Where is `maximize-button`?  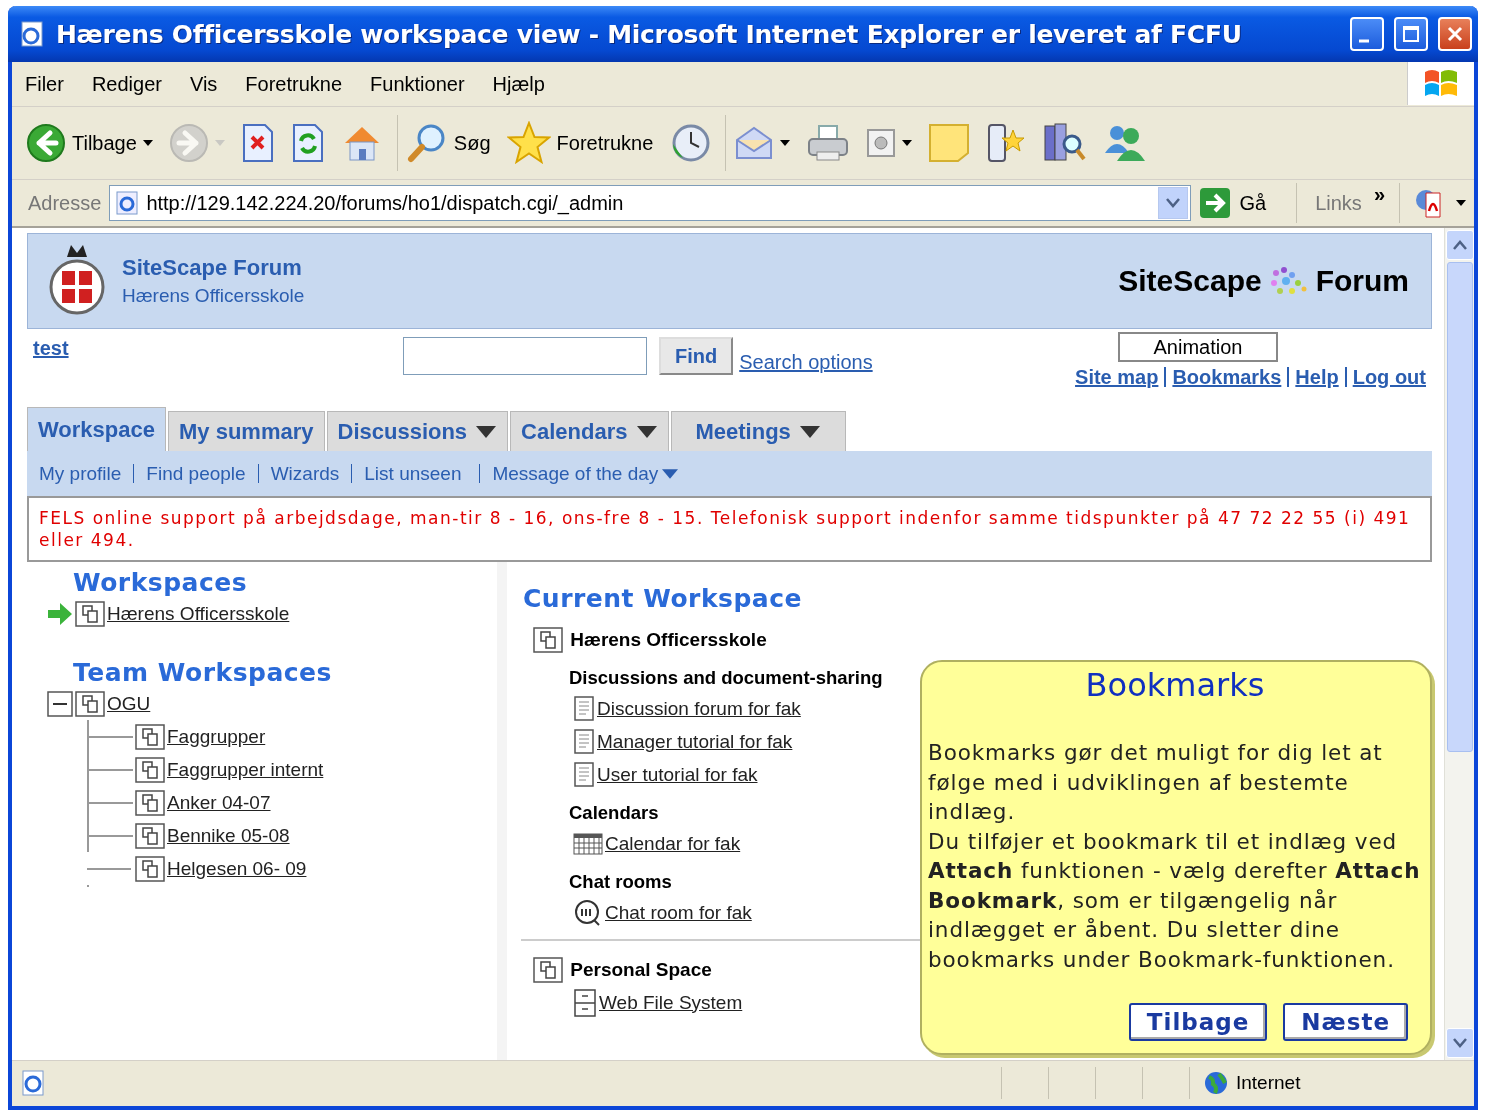 maximize-button is located at coordinates (1411, 34).